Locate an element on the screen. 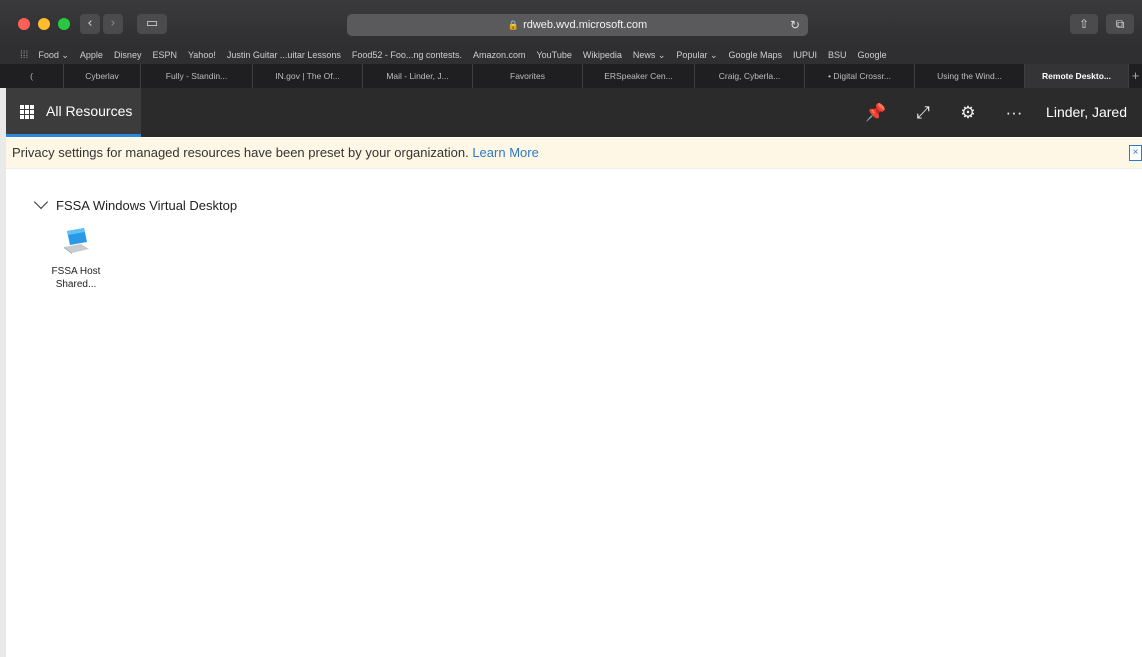 This screenshot has height=657, width=1142. app-header: All Resources 📌 ⤢ ⚙ ··· Linder, Jared is located at coordinates (574, 112).